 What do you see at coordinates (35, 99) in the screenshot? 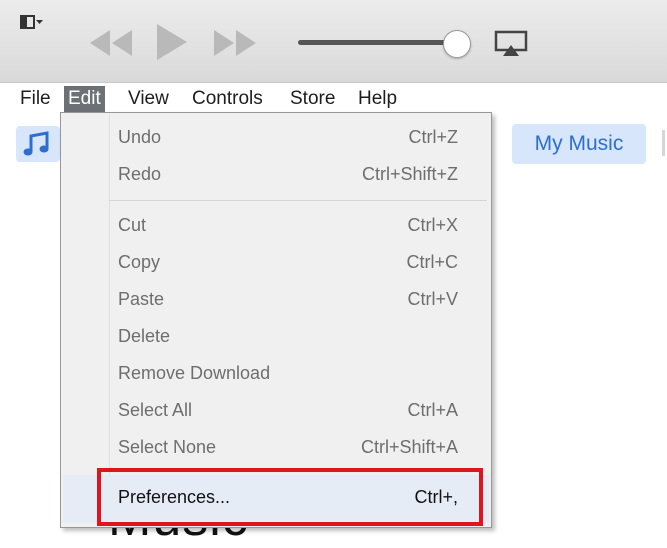
I see `menu-file: File` at bounding box center [35, 99].